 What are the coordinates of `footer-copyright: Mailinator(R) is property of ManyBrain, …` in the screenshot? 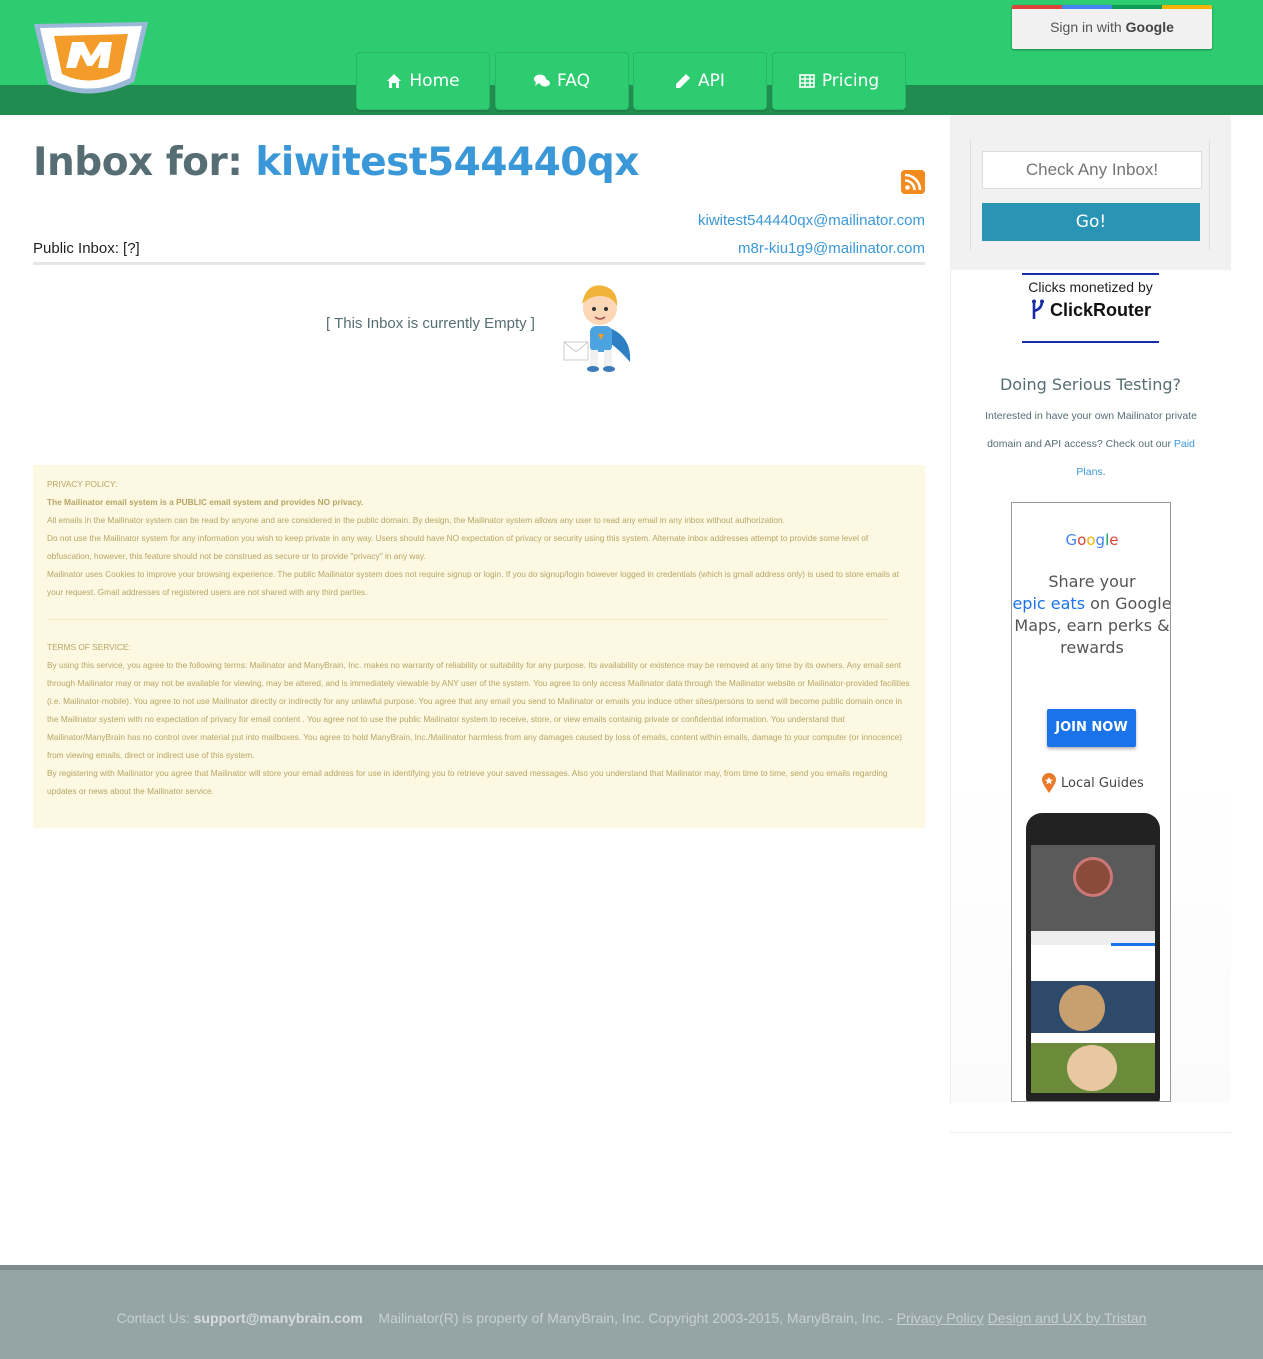 It's located at (635, 1318).